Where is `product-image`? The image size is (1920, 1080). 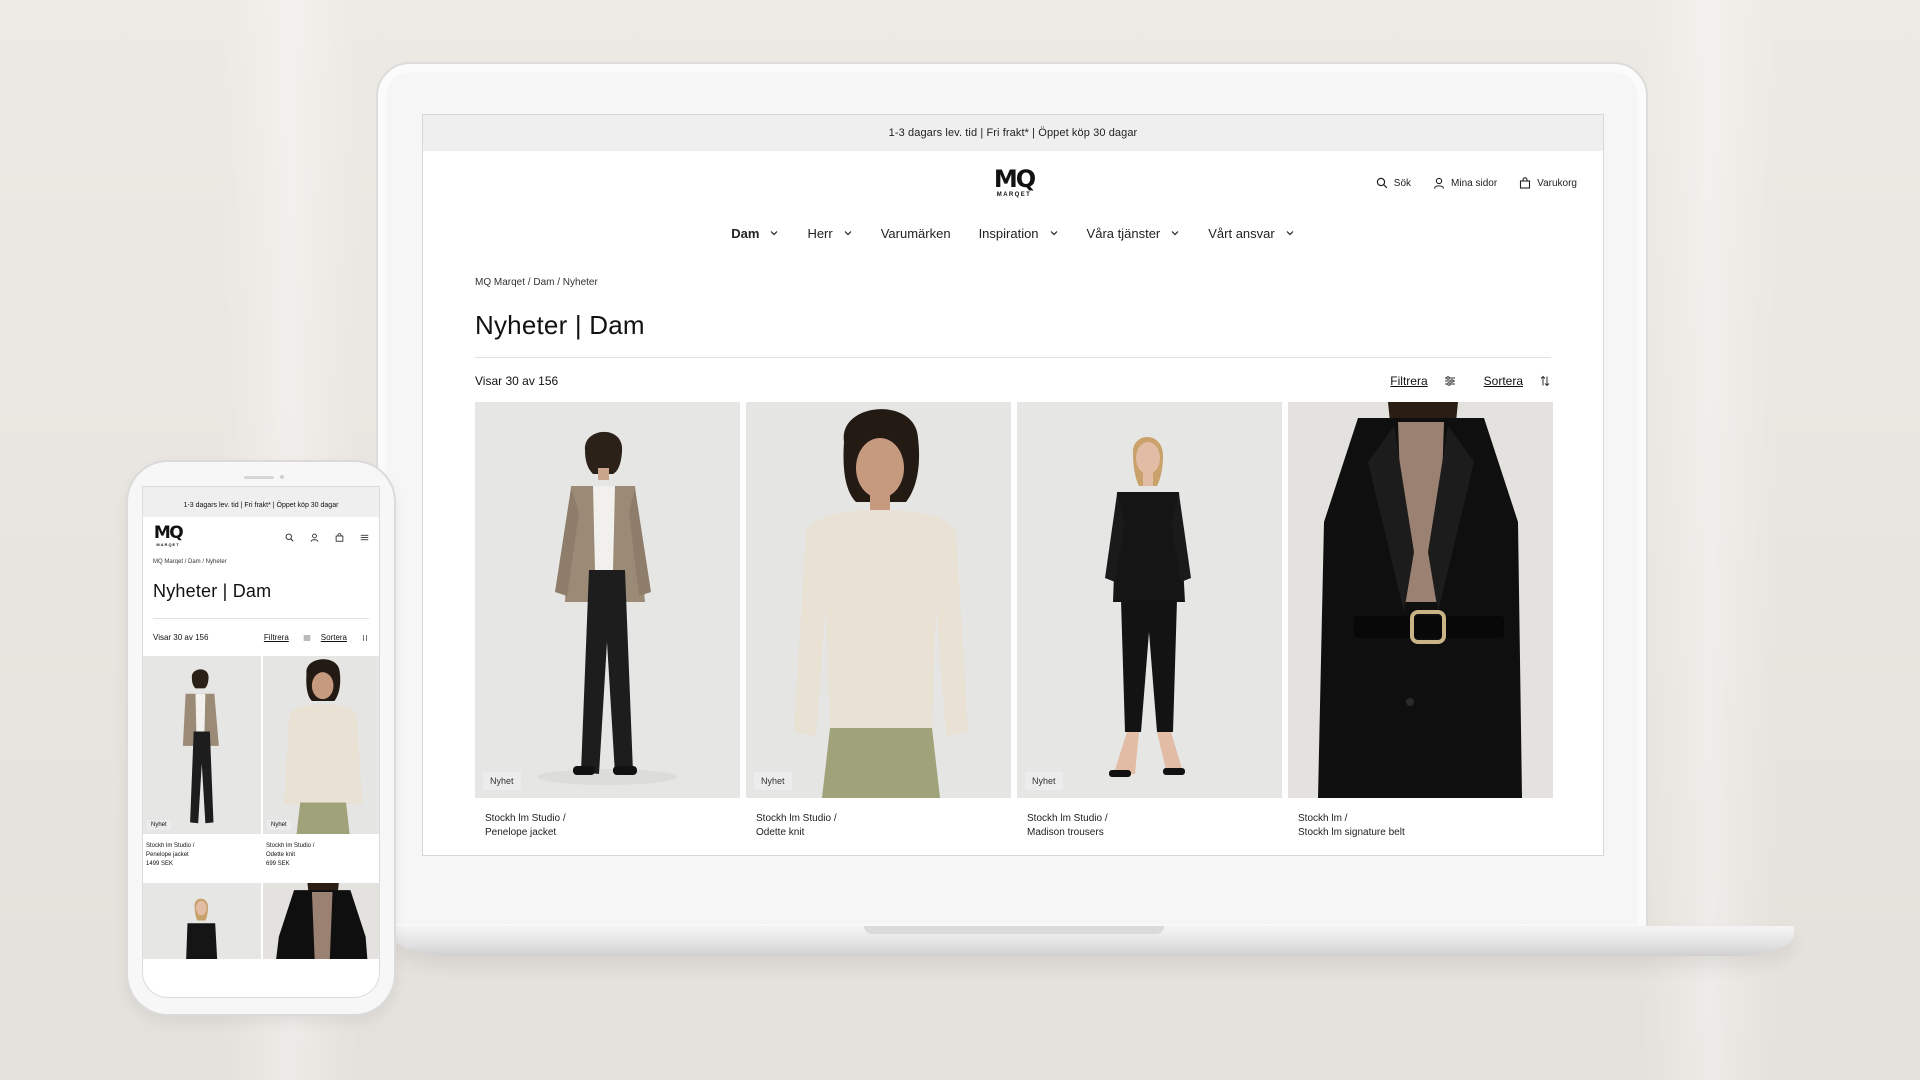 product-image is located at coordinates (1420, 600).